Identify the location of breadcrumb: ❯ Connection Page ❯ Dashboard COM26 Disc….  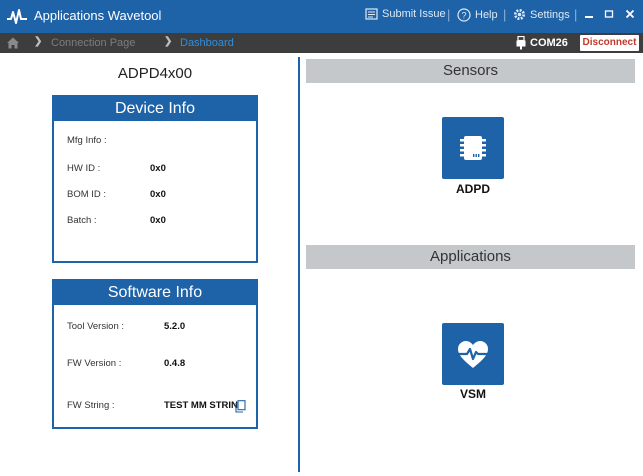
(321, 43).